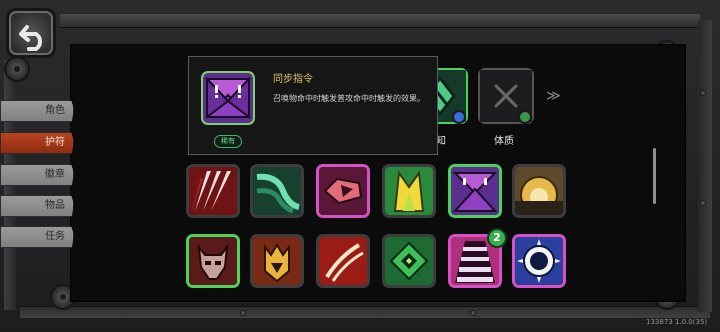 The height and width of the screenshot is (332, 720). I want to click on tab-badge: 徽章, so click(37, 175).